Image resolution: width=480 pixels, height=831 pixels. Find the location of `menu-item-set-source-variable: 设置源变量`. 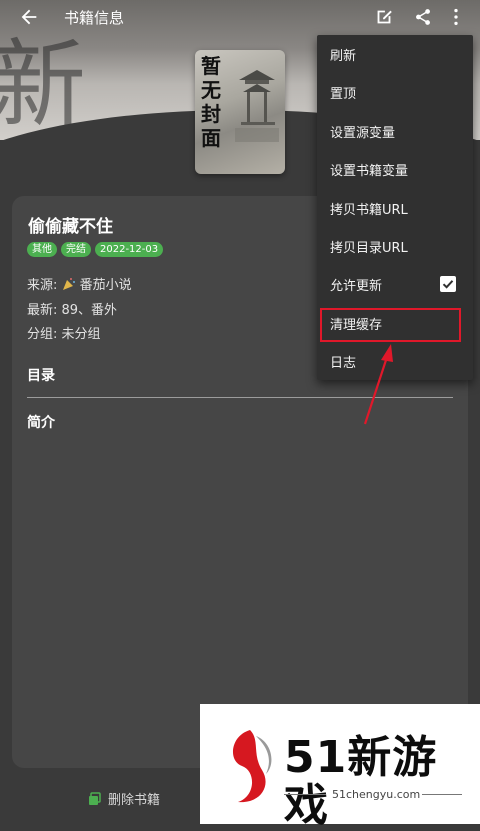

menu-item-set-source-variable: 设置源变量 is located at coordinates (395, 131).